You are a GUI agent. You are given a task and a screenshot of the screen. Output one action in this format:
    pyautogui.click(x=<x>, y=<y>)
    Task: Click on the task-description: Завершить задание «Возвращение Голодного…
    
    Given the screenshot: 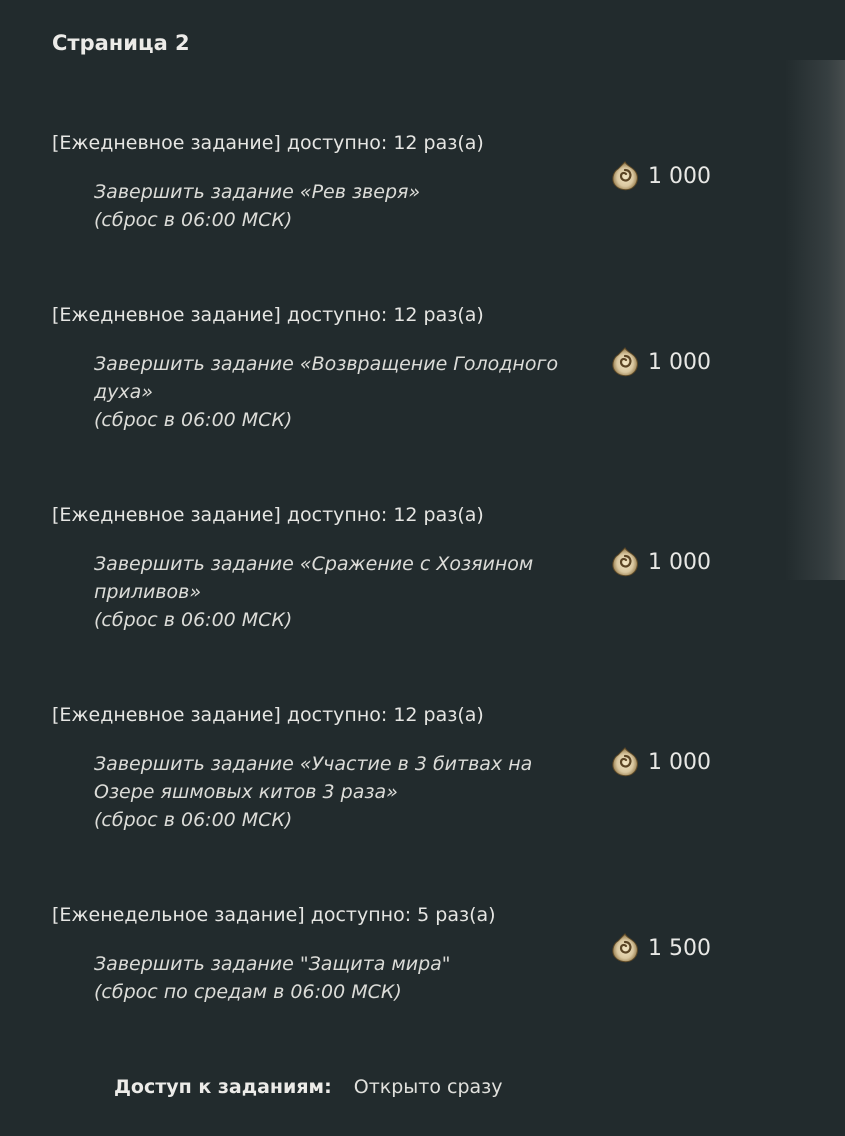 What is the action you would take?
    pyautogui.click(x=344, y=392)
    